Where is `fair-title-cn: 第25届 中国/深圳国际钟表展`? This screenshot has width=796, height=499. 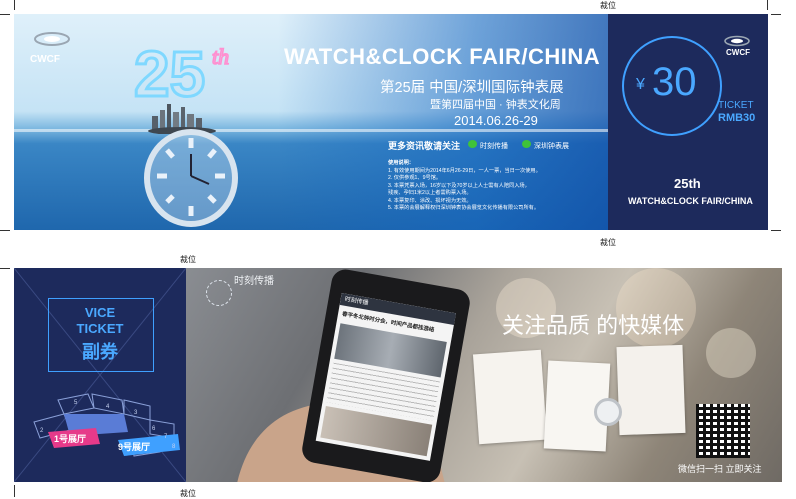
fair-title-cn: 第25届 中国/深圳国际钟表展 is located at coordinates (472, 88).